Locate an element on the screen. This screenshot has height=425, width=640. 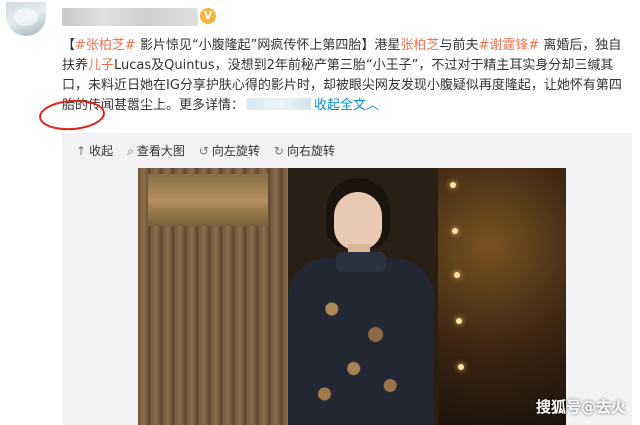
title-bracket: 【 is located at coordinates (69, 45).